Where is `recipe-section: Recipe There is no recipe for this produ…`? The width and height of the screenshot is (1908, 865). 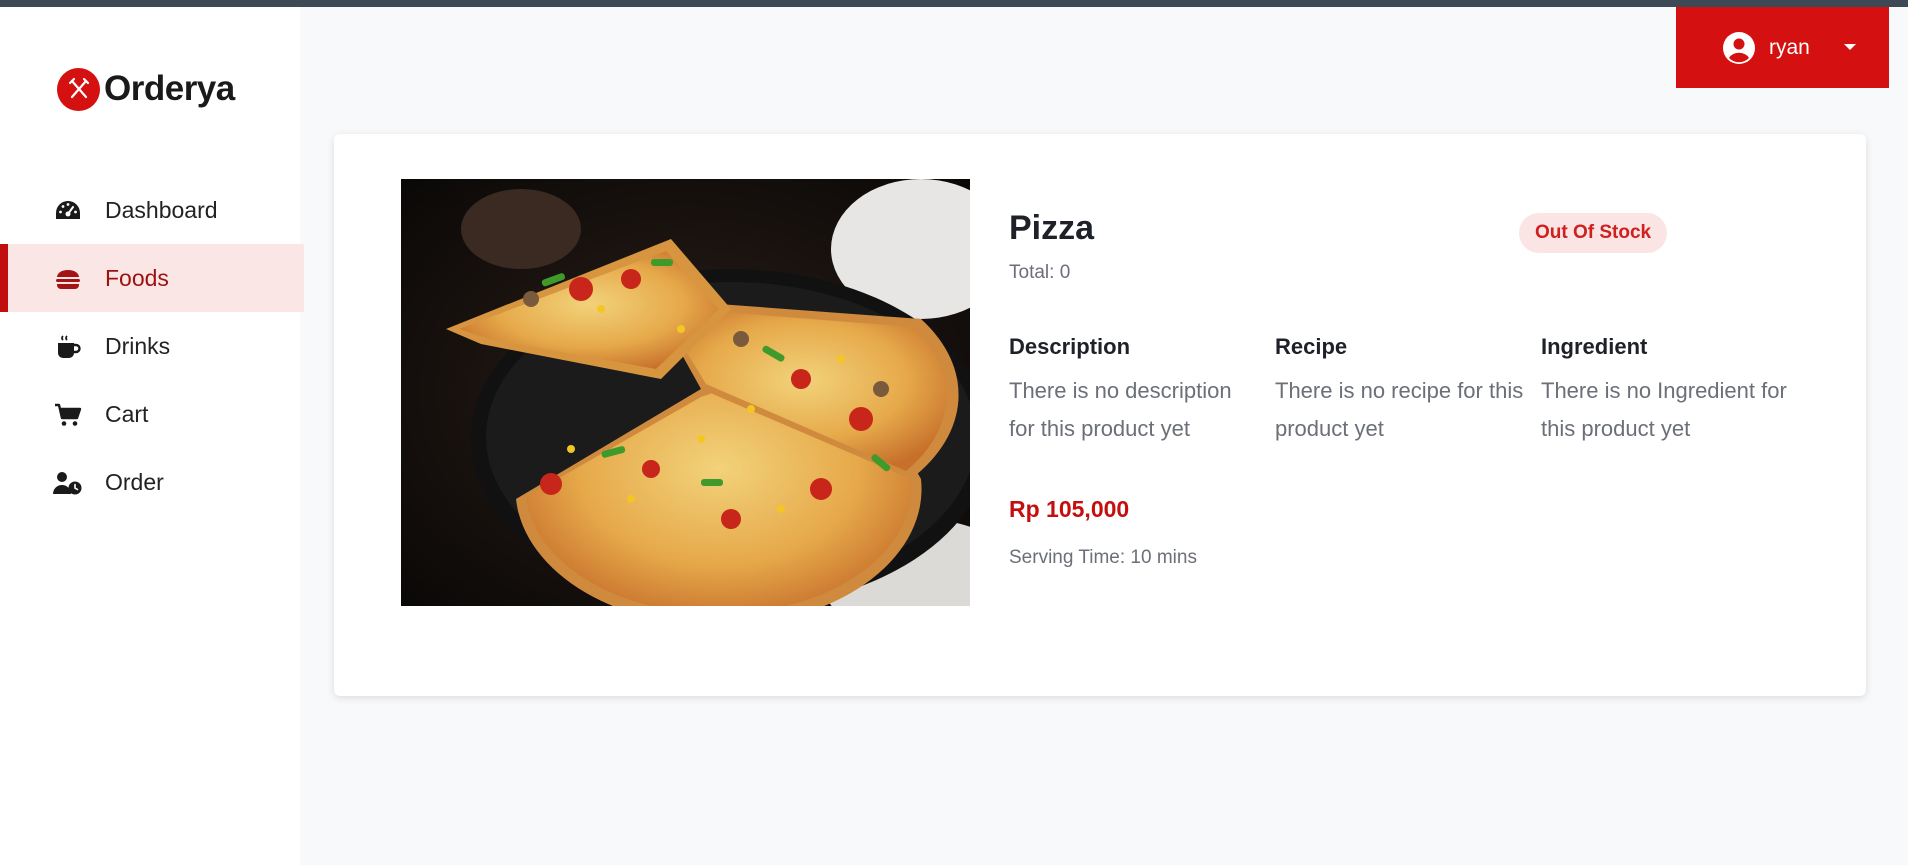 recipe-section: Recipe There is no recipe for this produ… is located at coordinates (1400, 391).